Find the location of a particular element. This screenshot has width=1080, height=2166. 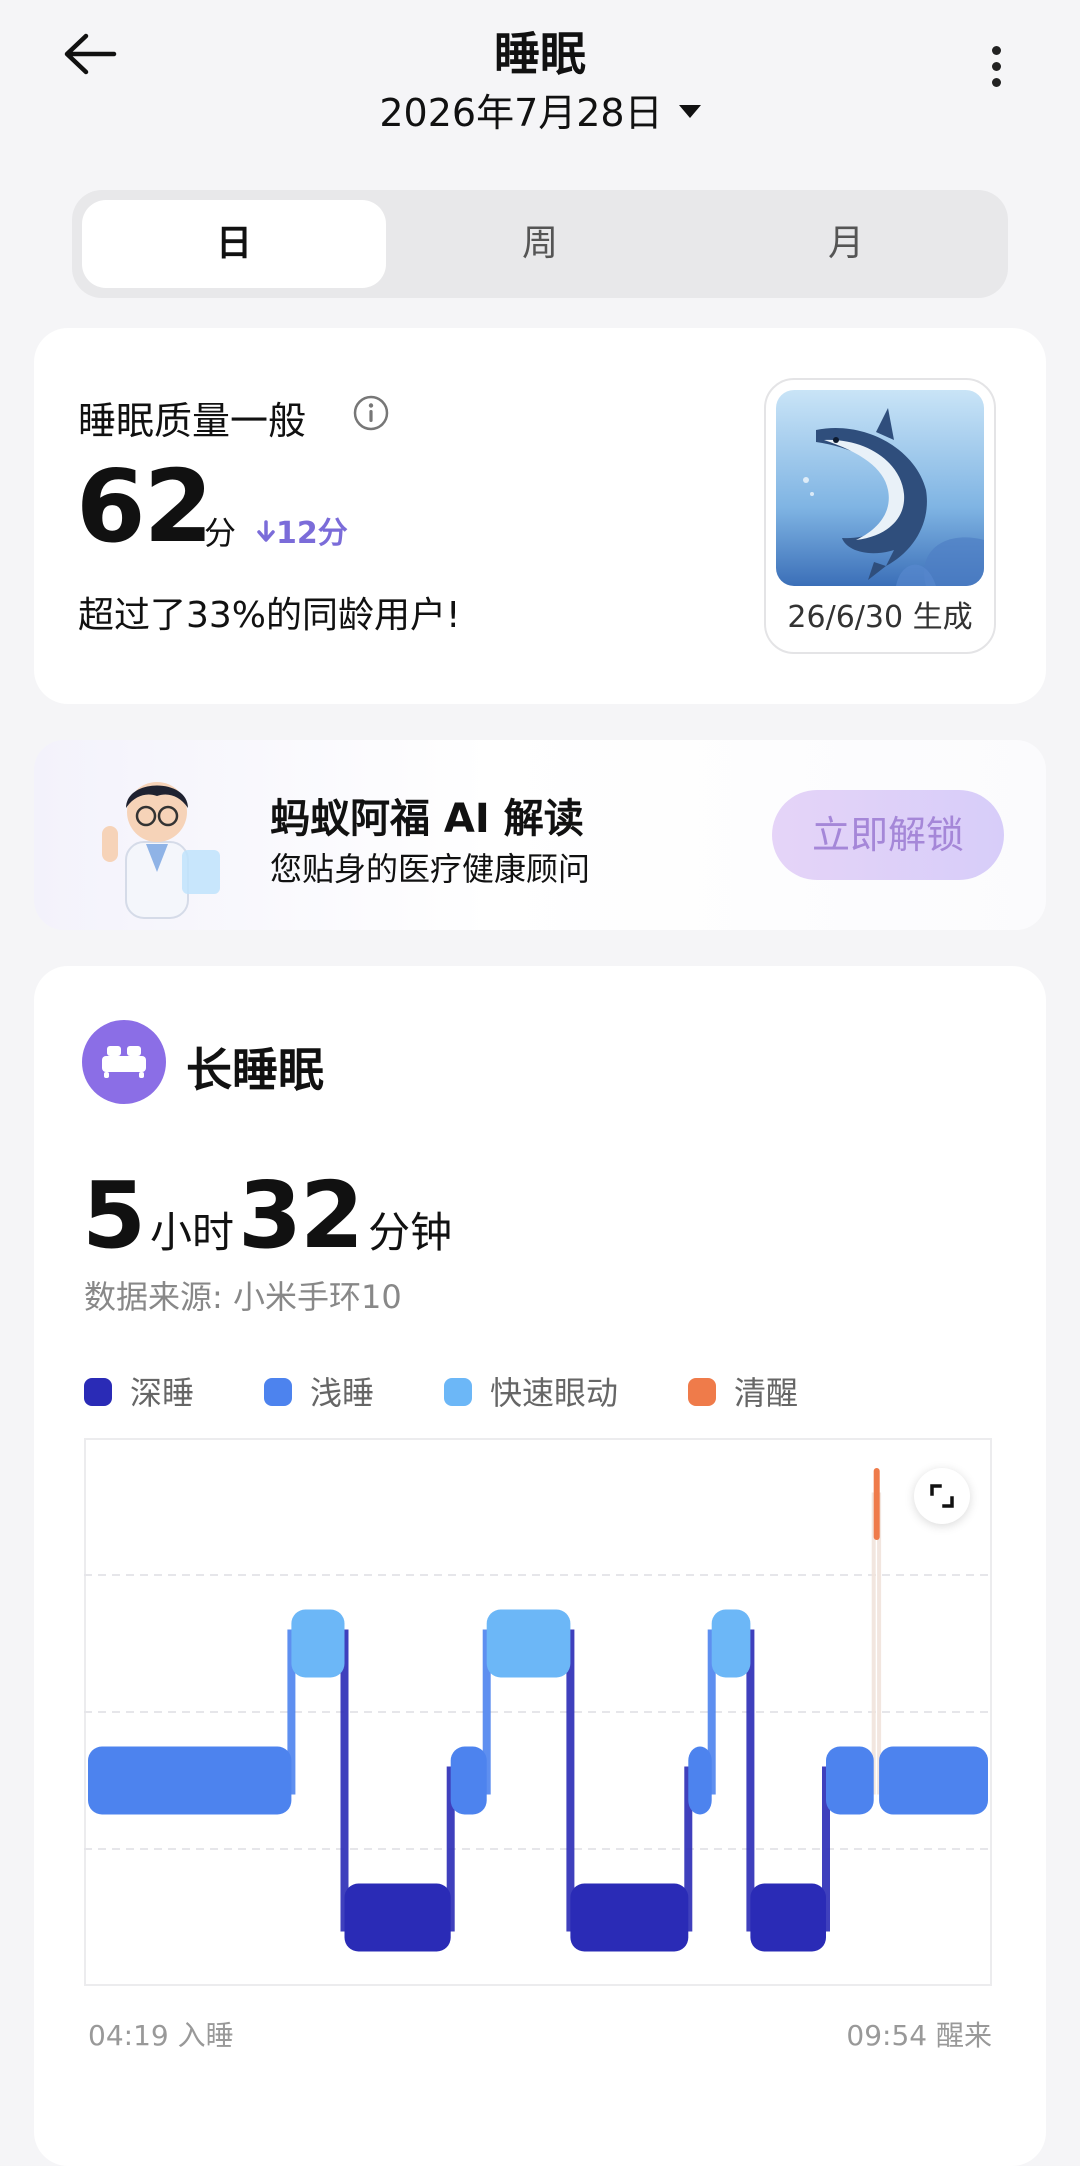

sleep-type-label: 长睡眠 is located at coordinates (255, 1070).